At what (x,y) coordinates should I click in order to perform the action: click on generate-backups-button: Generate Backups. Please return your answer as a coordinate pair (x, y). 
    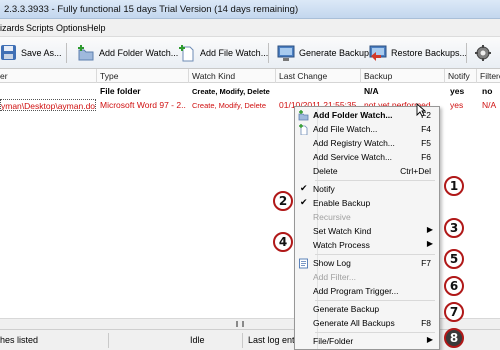
    Looking at the image, I should click on (325, 53).